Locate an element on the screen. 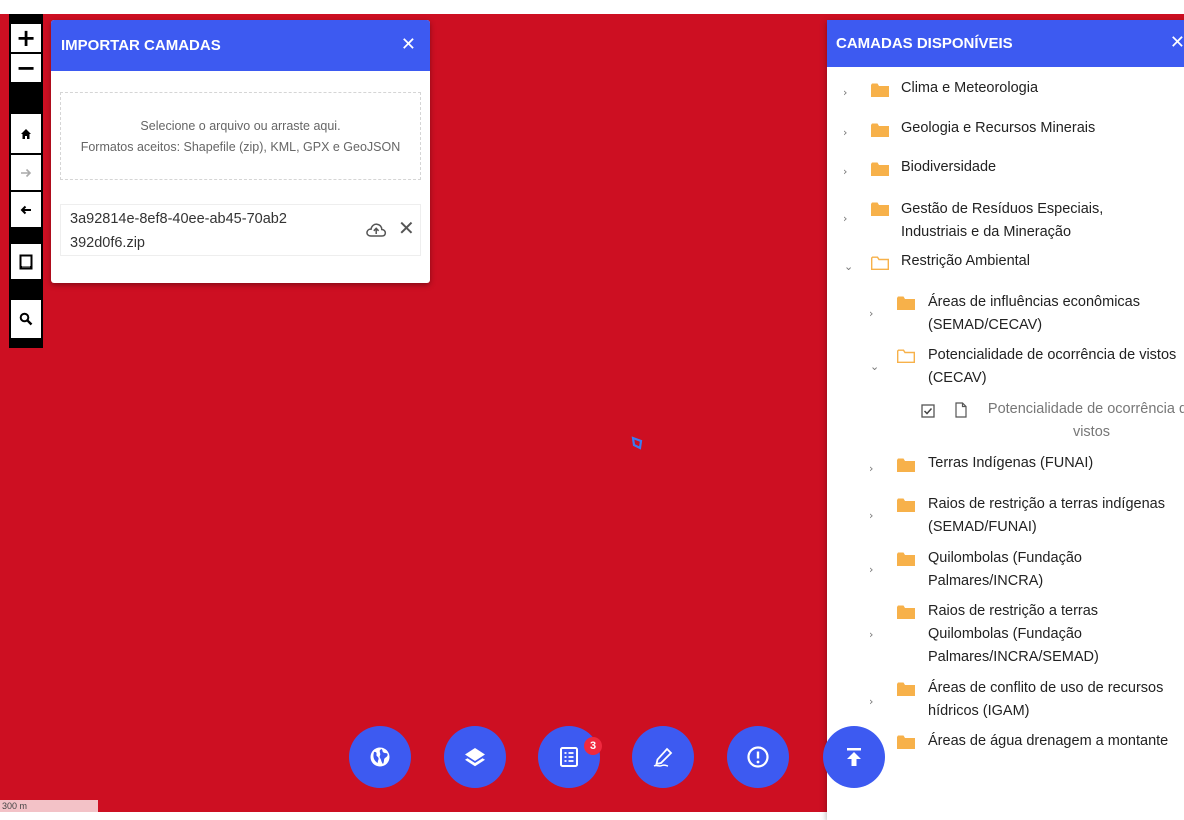 This screenshot has height=820, width=1184. layers-icon is located at coordinates (475, 757).